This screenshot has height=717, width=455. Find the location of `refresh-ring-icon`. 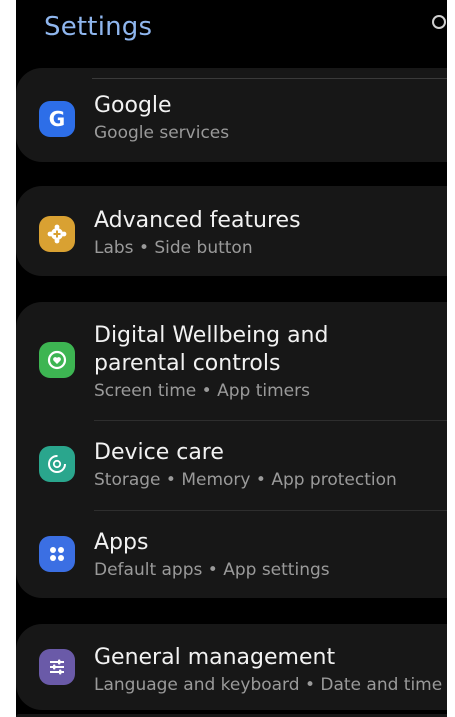

refresh-ring-icon is located at coordinates (57, 464).